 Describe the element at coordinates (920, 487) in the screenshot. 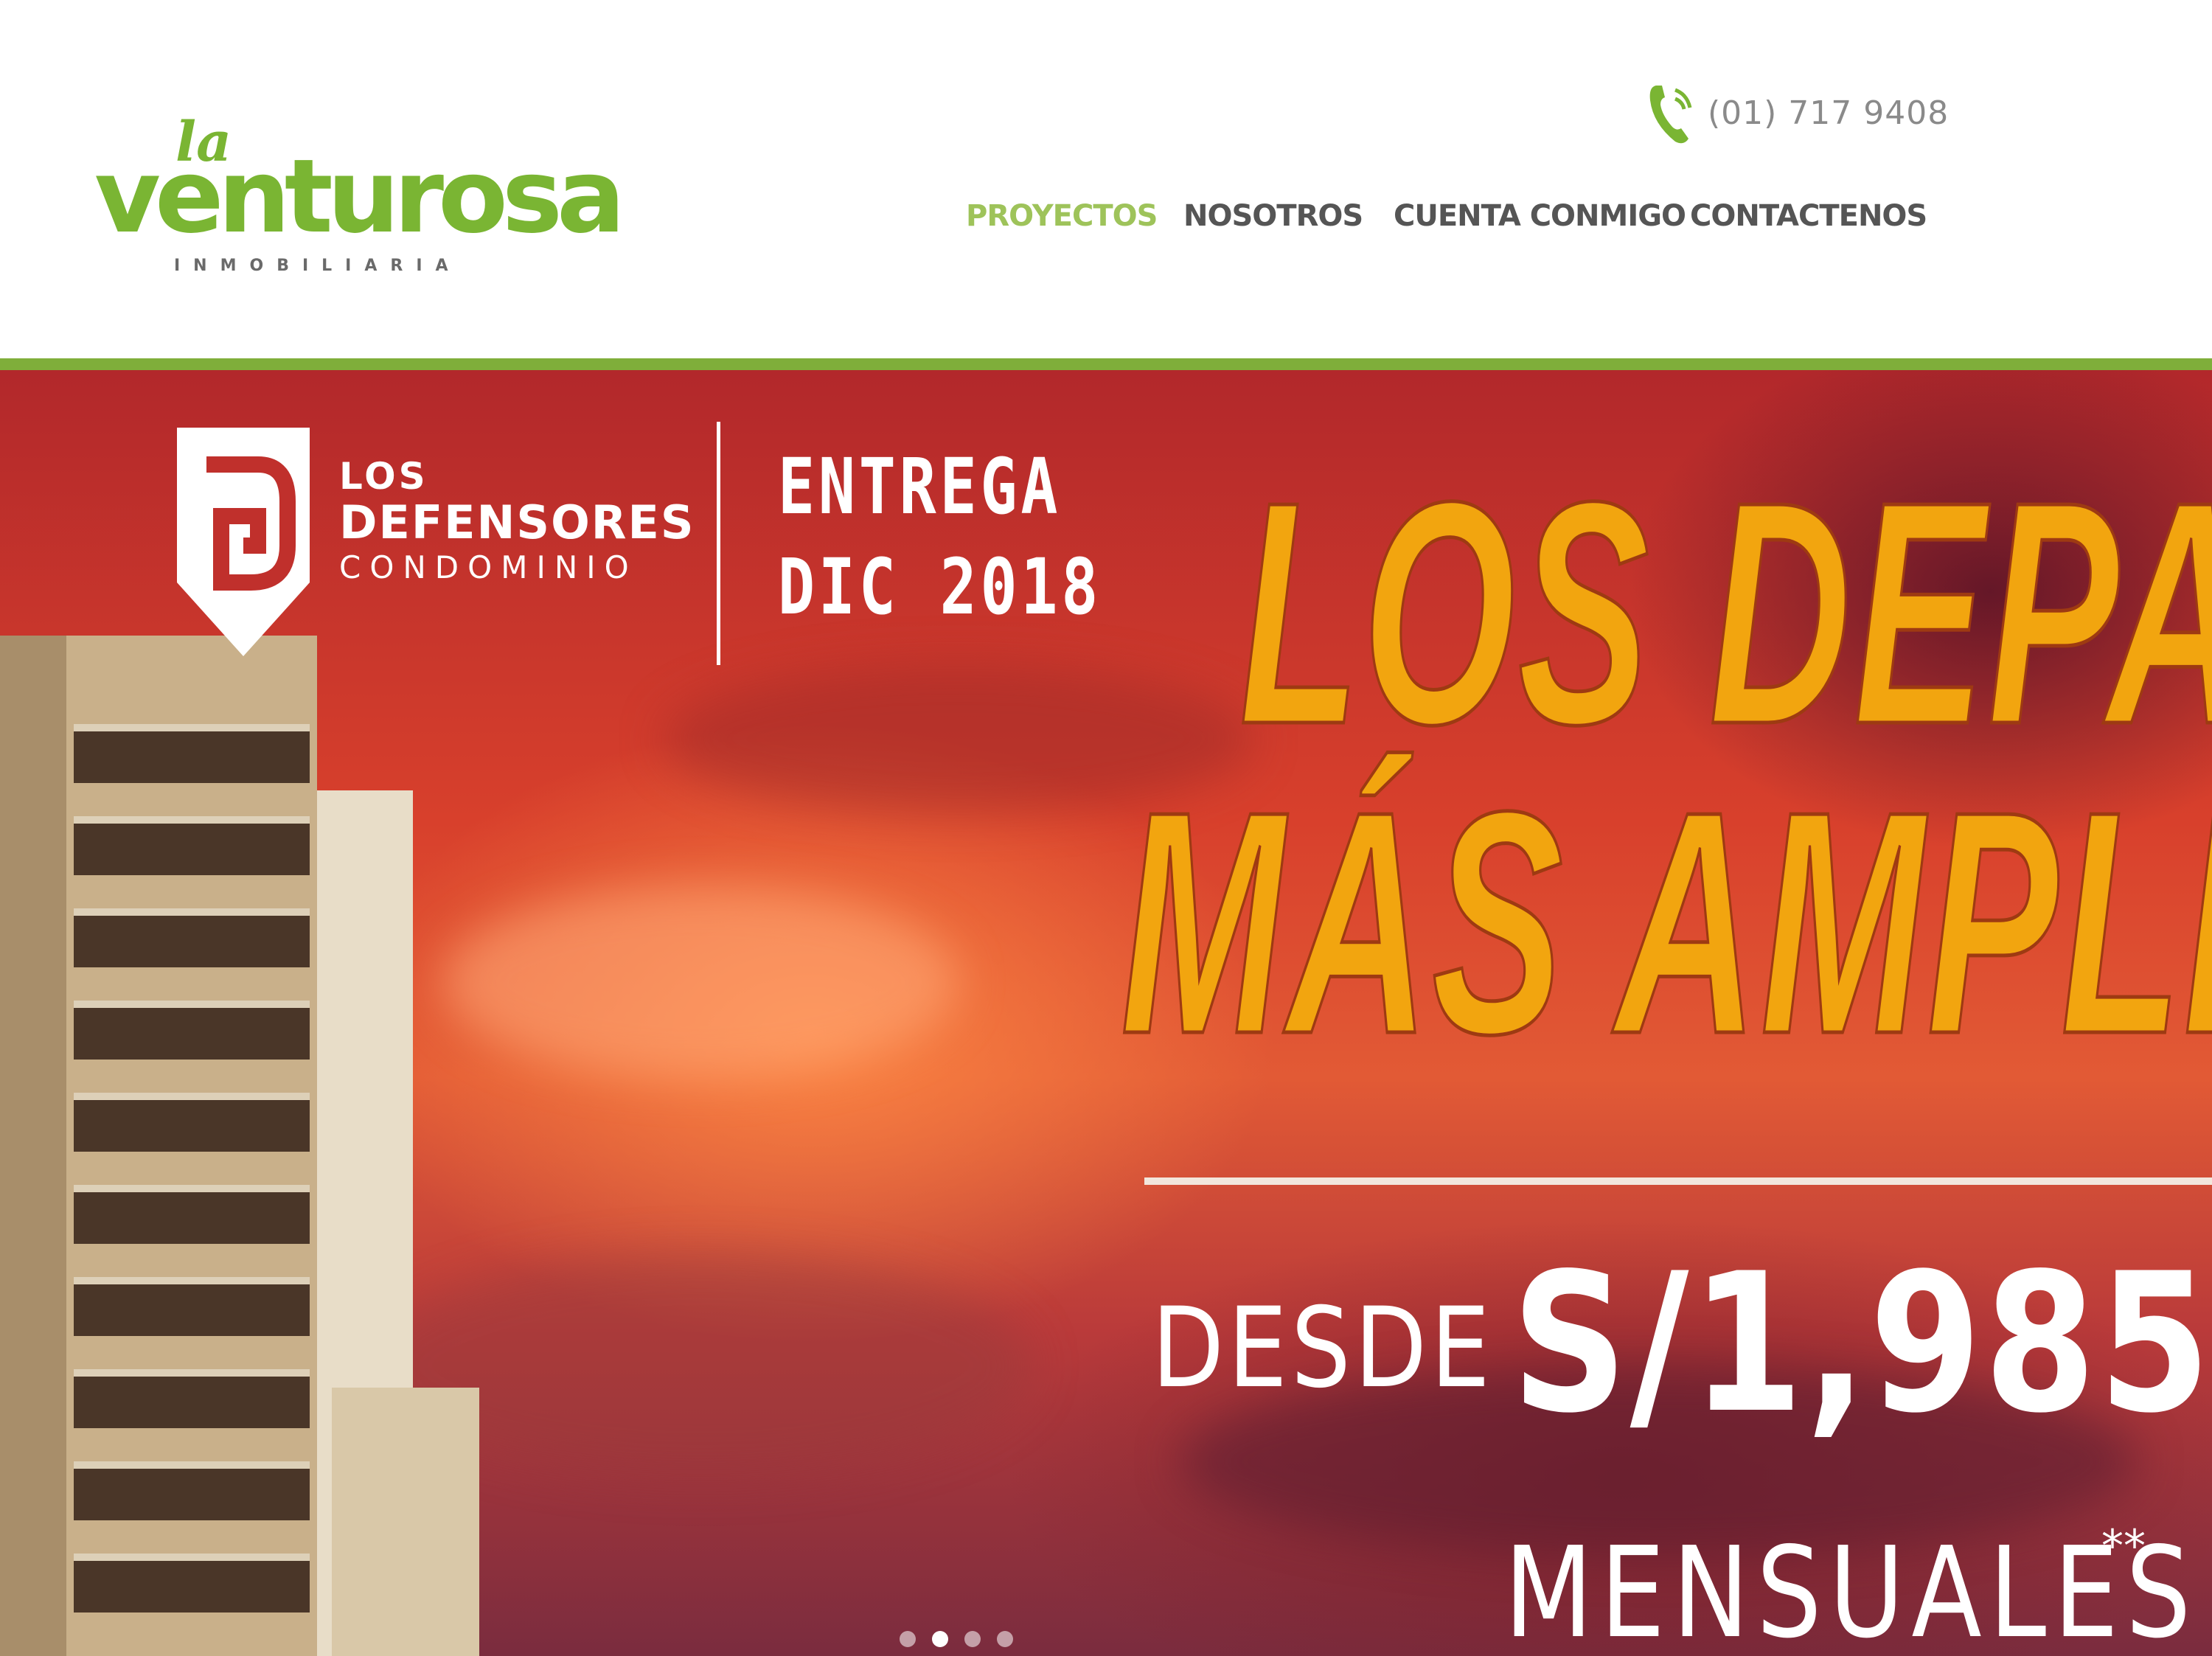

I see `delivery-line1: ENTREGA` at that location.